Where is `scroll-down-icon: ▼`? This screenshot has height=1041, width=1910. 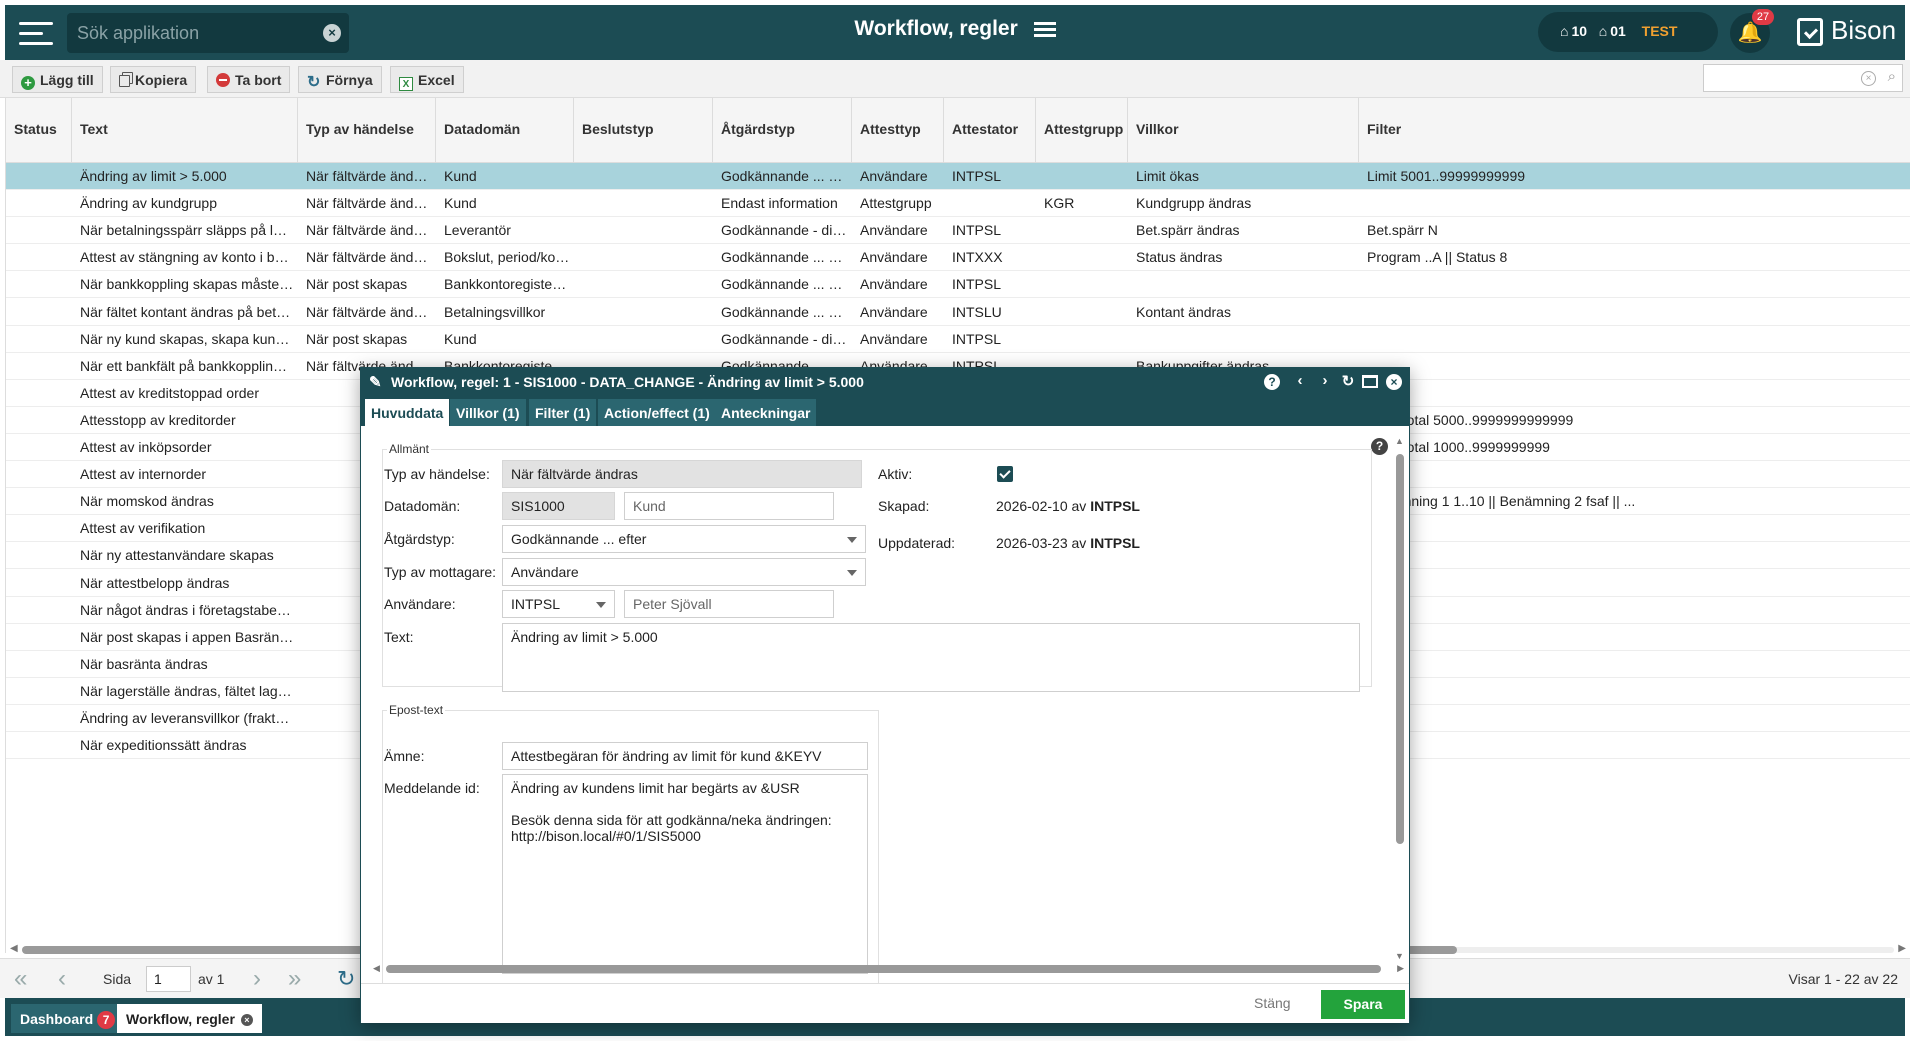 scroll-down-icon: ▼ is located at coordinates (1399, 956).